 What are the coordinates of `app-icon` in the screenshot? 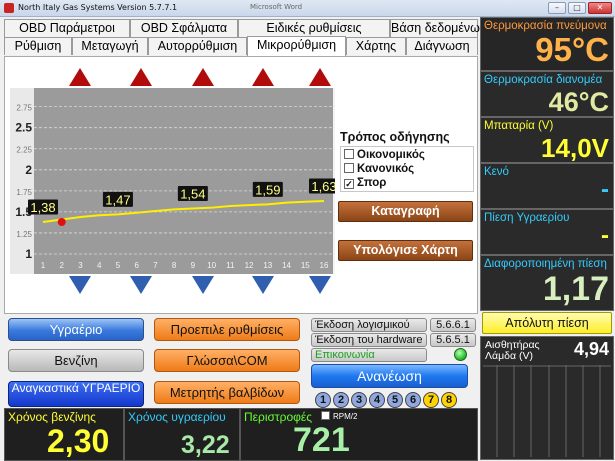 It's located at (9, 8).